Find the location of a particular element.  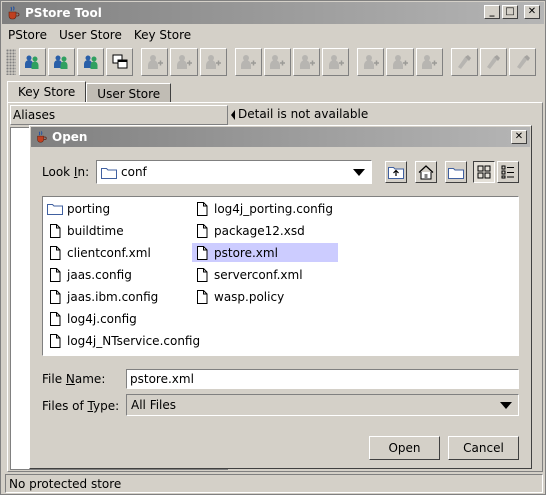

toolbar-button-swap-member is located at coordinates (429, 62).